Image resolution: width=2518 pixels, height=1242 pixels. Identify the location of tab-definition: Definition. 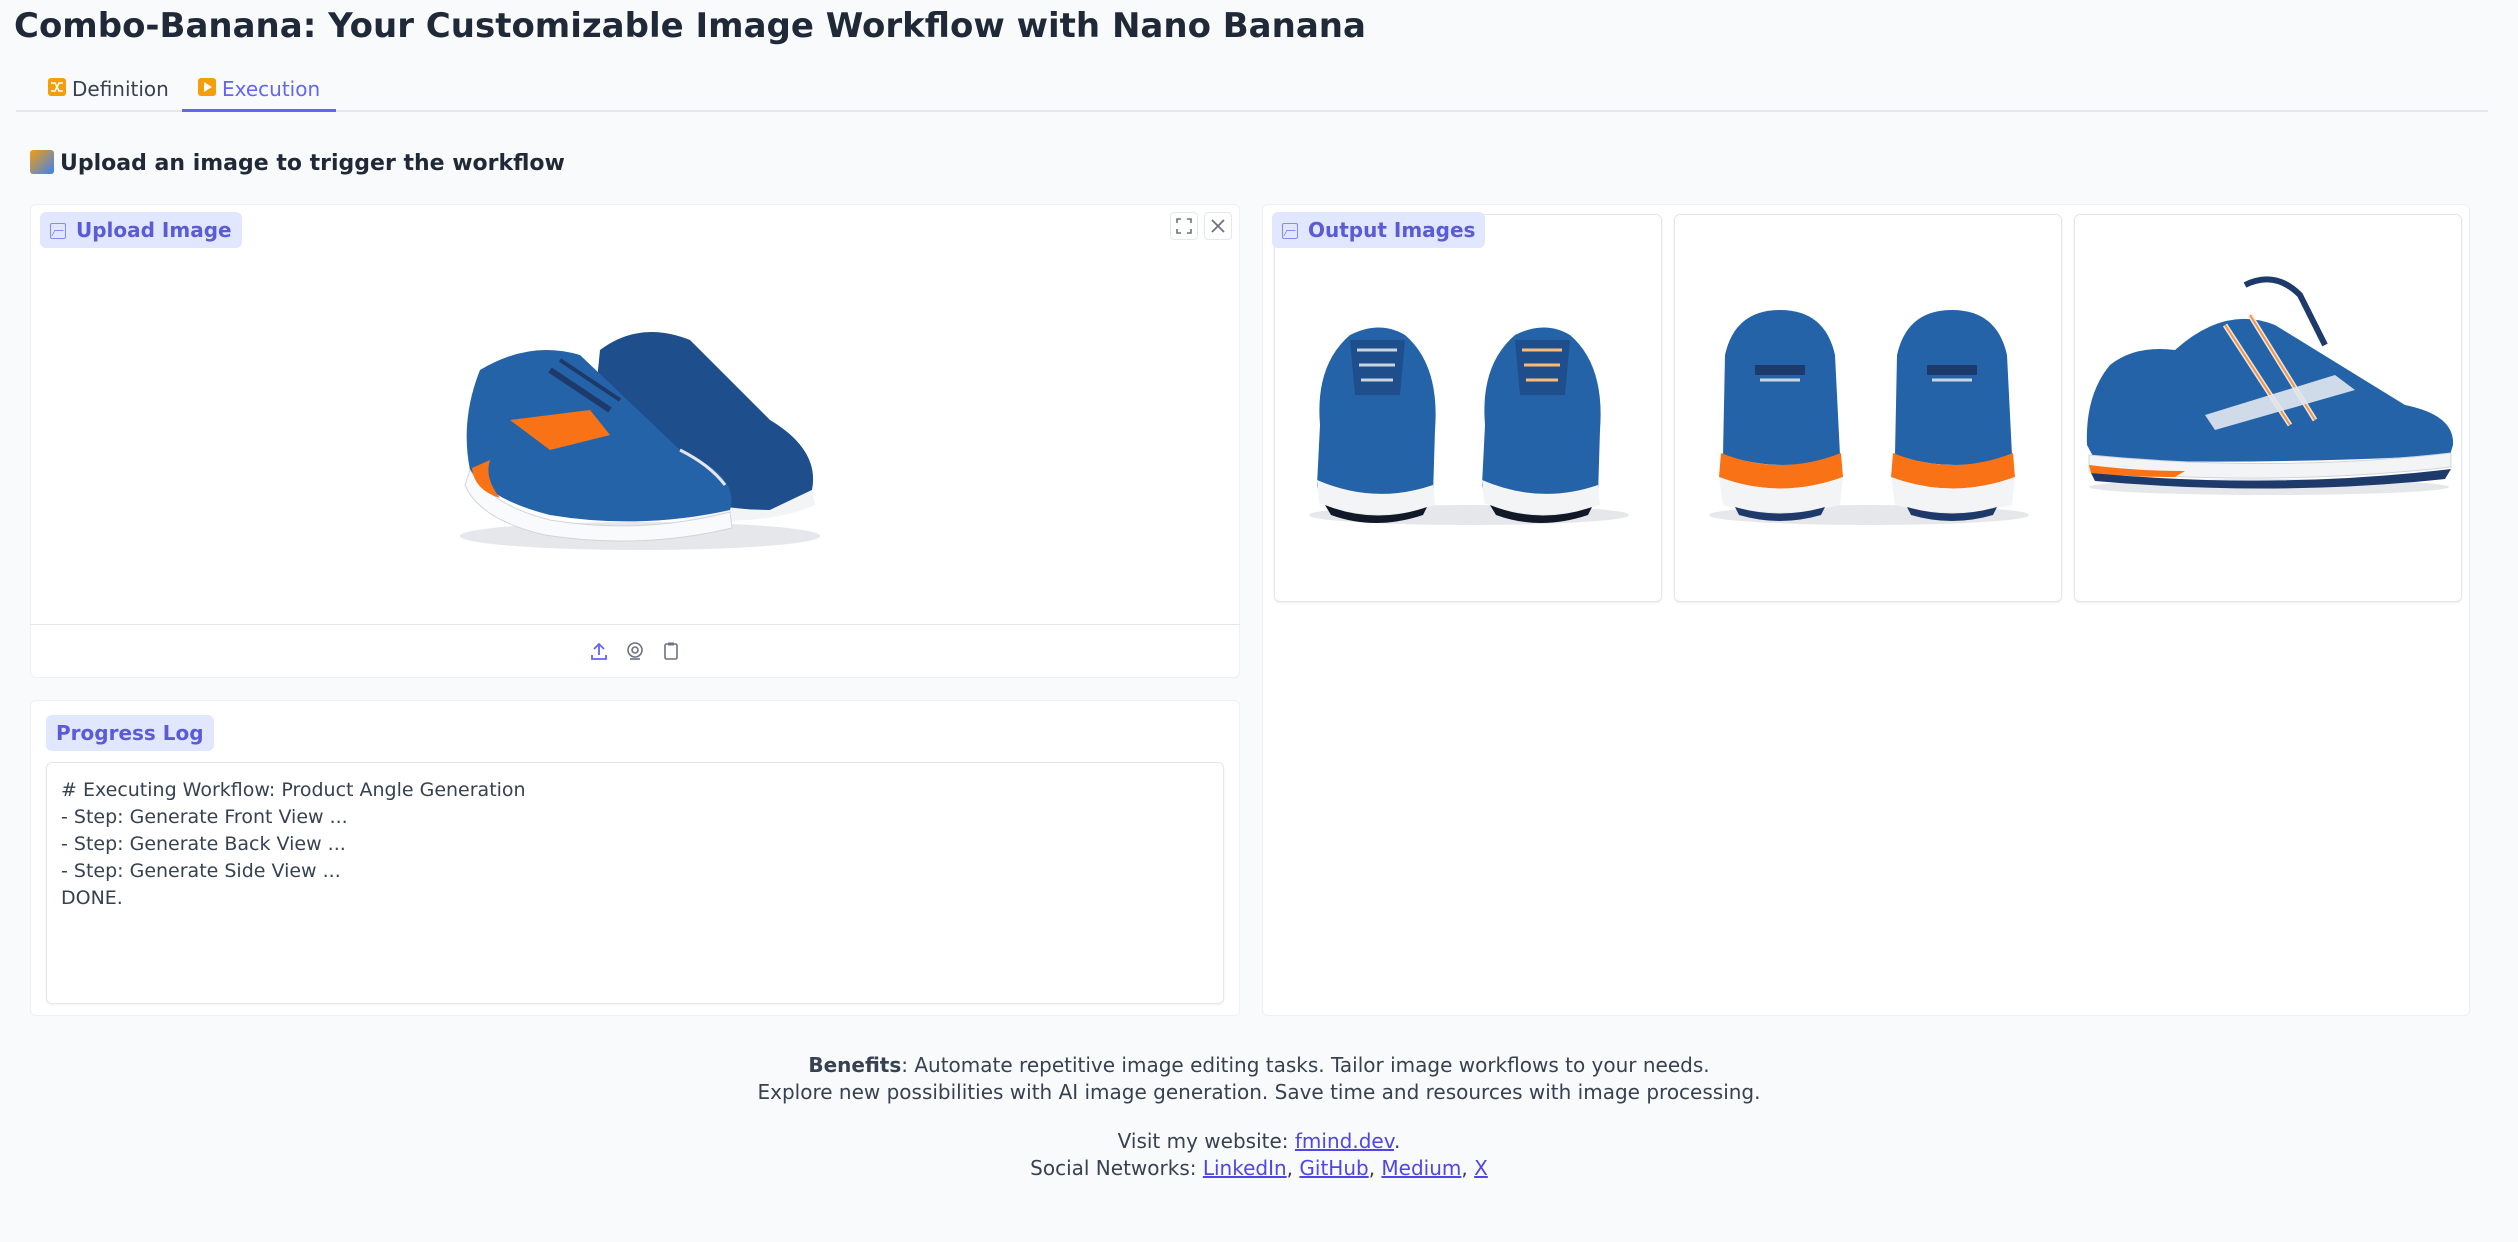
(108, 89).